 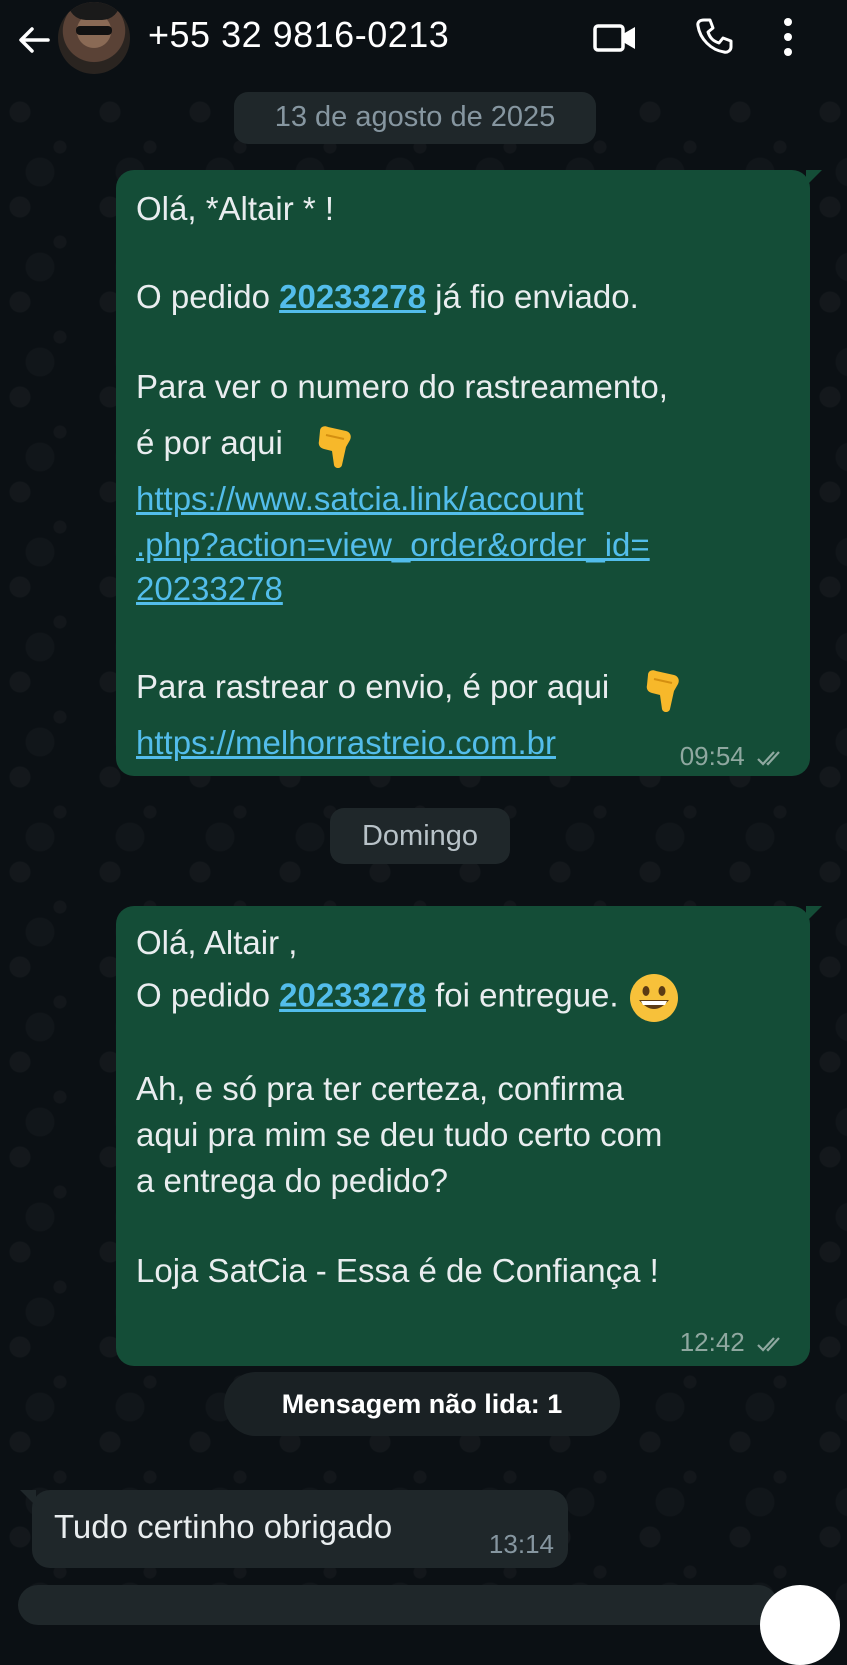 I want to click on message-time: 12:42, so click(x=712, y=1342).